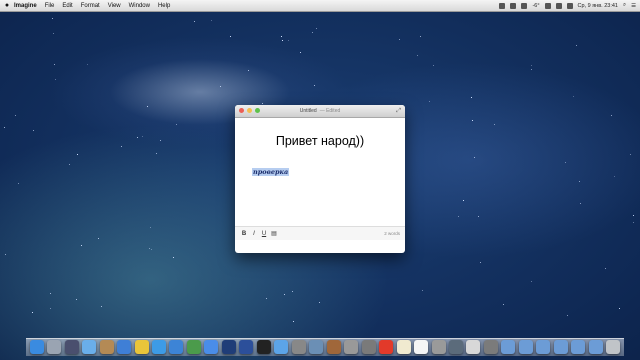  Describe the element at coordinates (351, 347) in the screenshot. I see `disk-icon` at that location.